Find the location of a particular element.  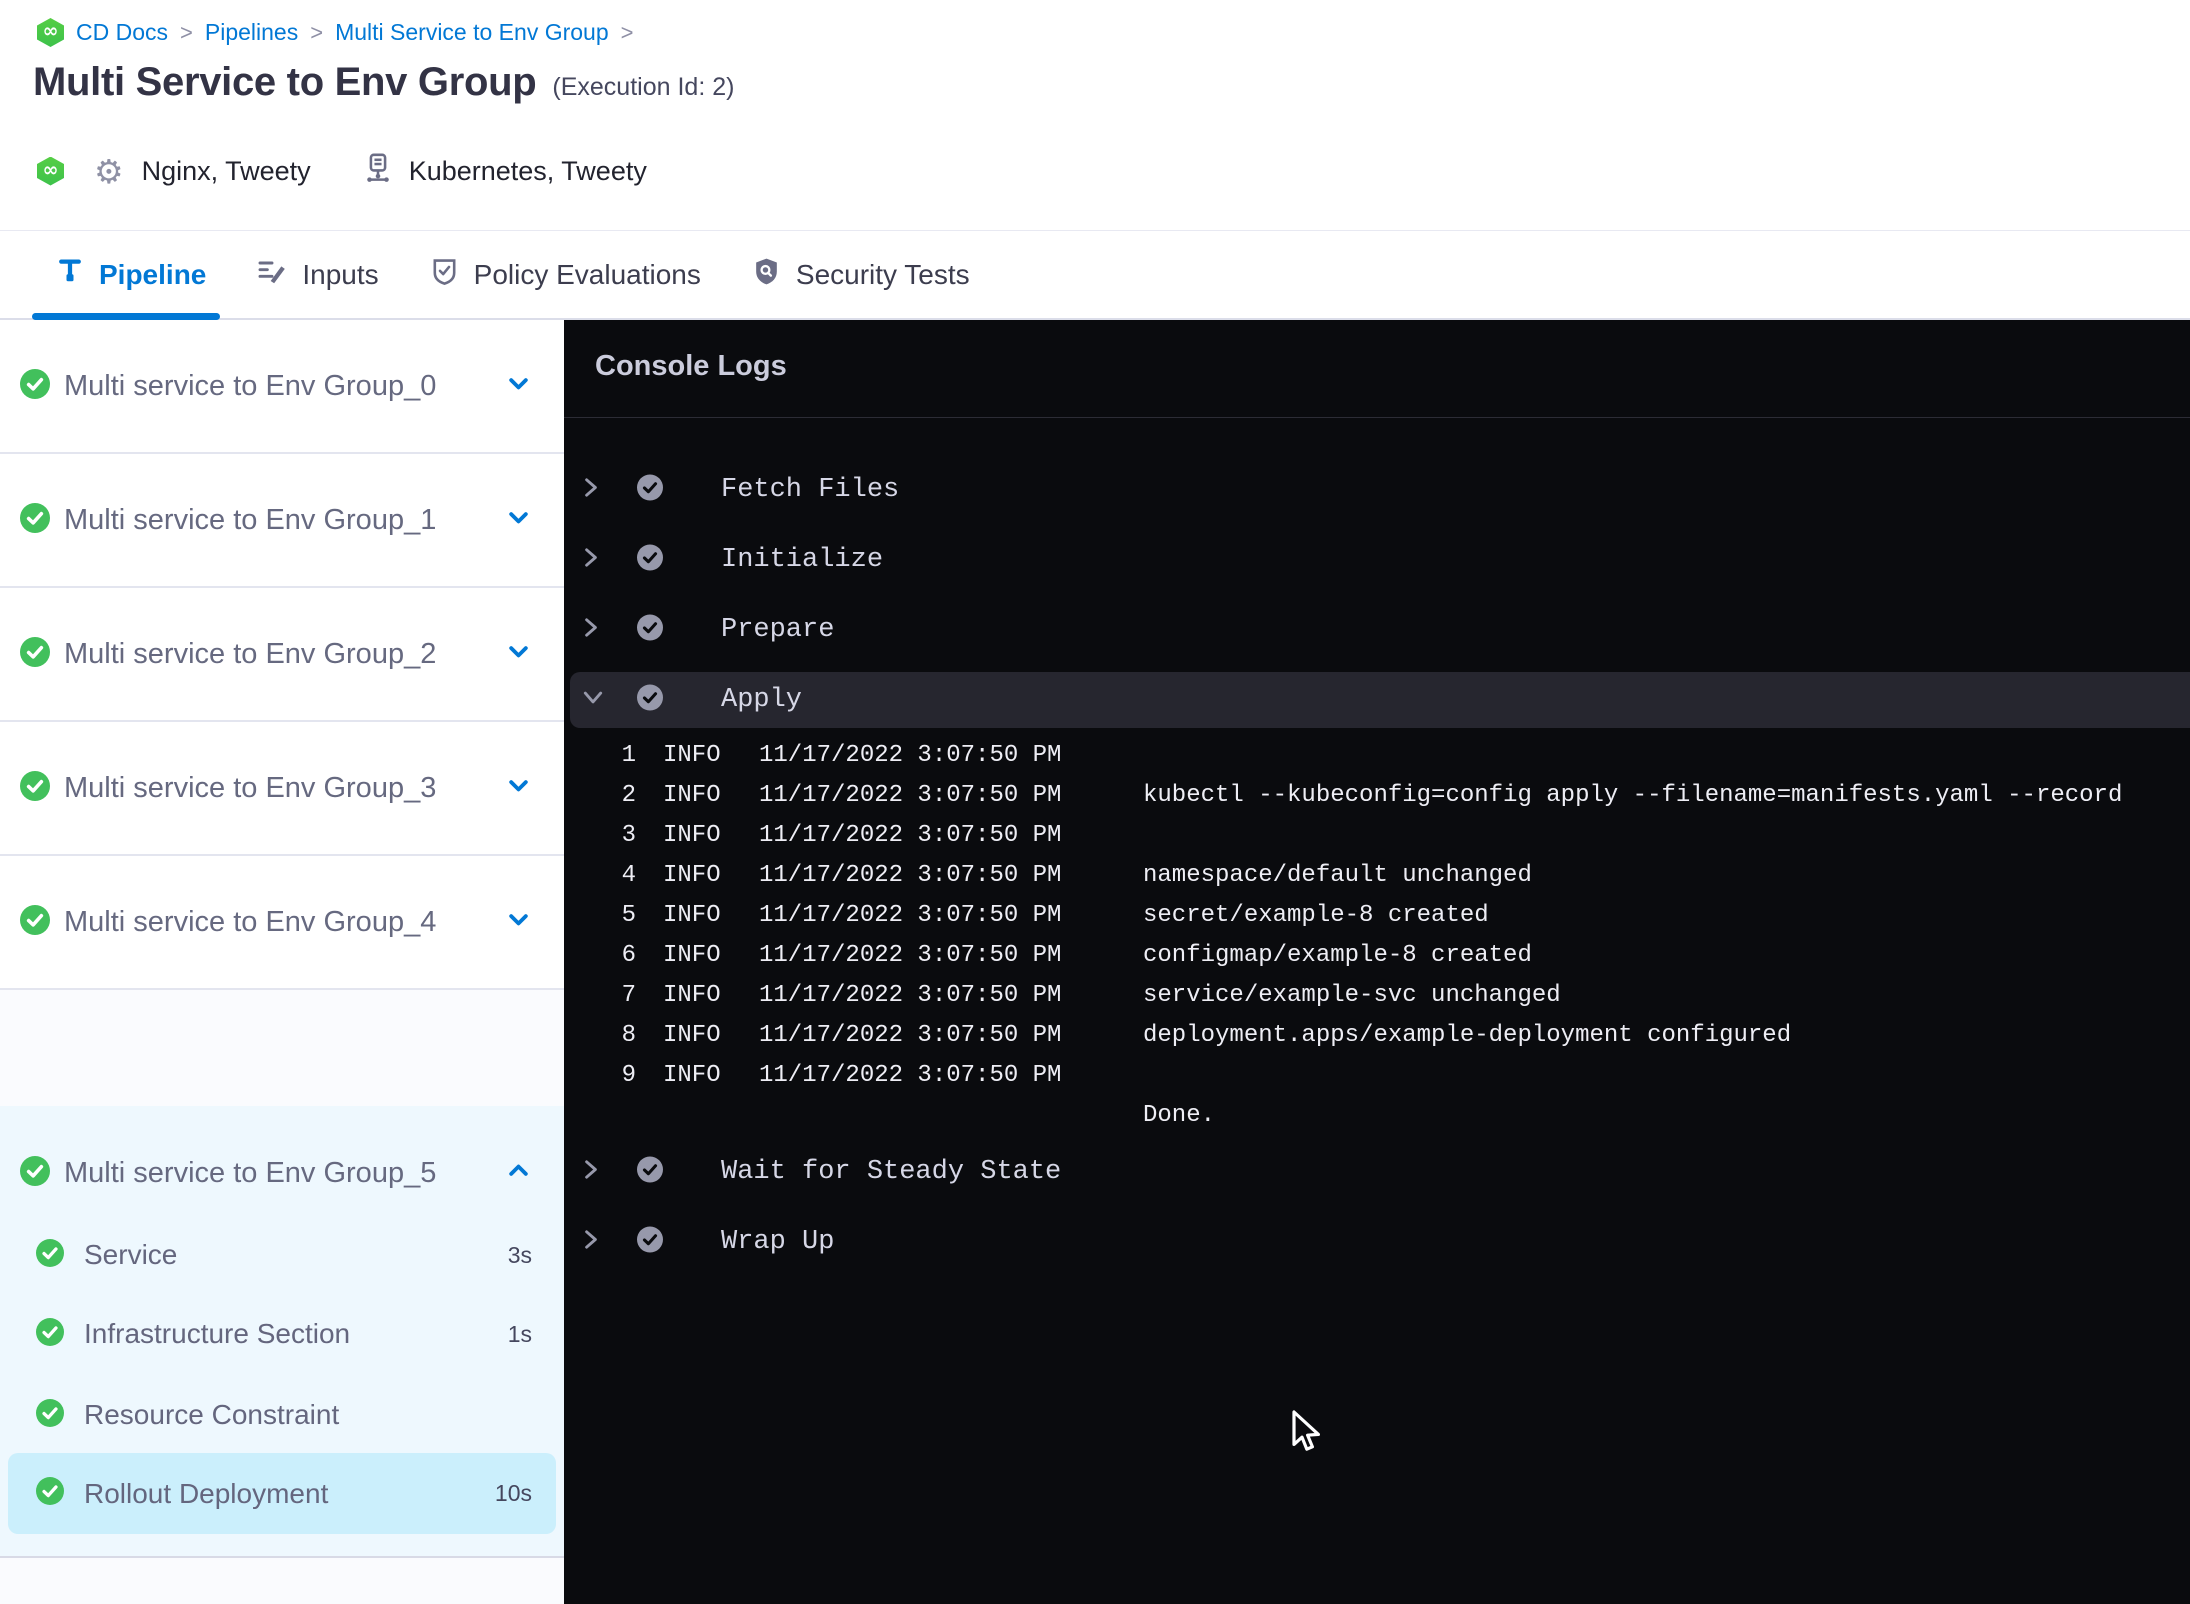

console-step-apply-expanded: Apply is located at coordinates (1380, 700).